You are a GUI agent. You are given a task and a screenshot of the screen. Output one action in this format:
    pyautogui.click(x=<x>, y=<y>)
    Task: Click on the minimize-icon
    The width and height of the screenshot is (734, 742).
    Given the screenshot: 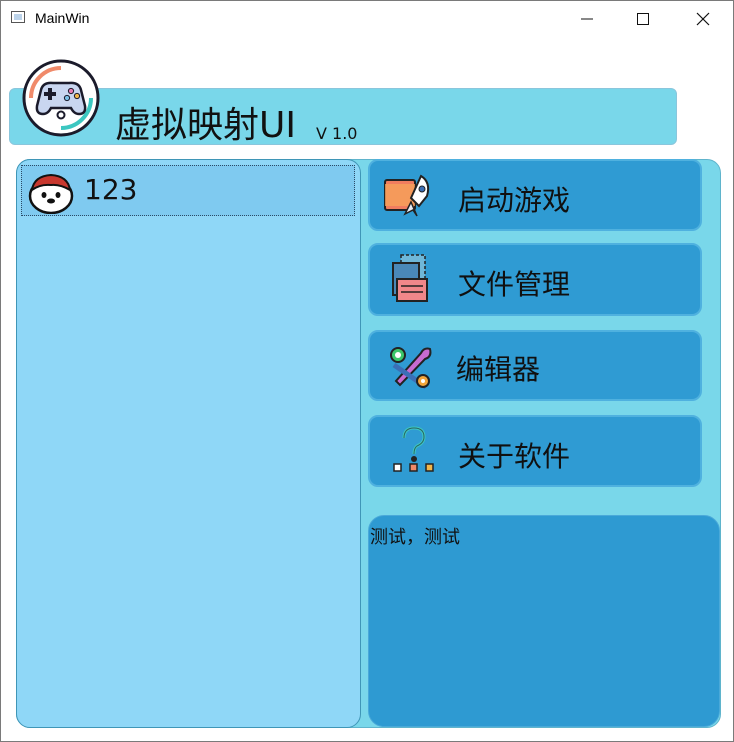 What is the action you would take?
    pyautogui.click(x=587, y=19)
    